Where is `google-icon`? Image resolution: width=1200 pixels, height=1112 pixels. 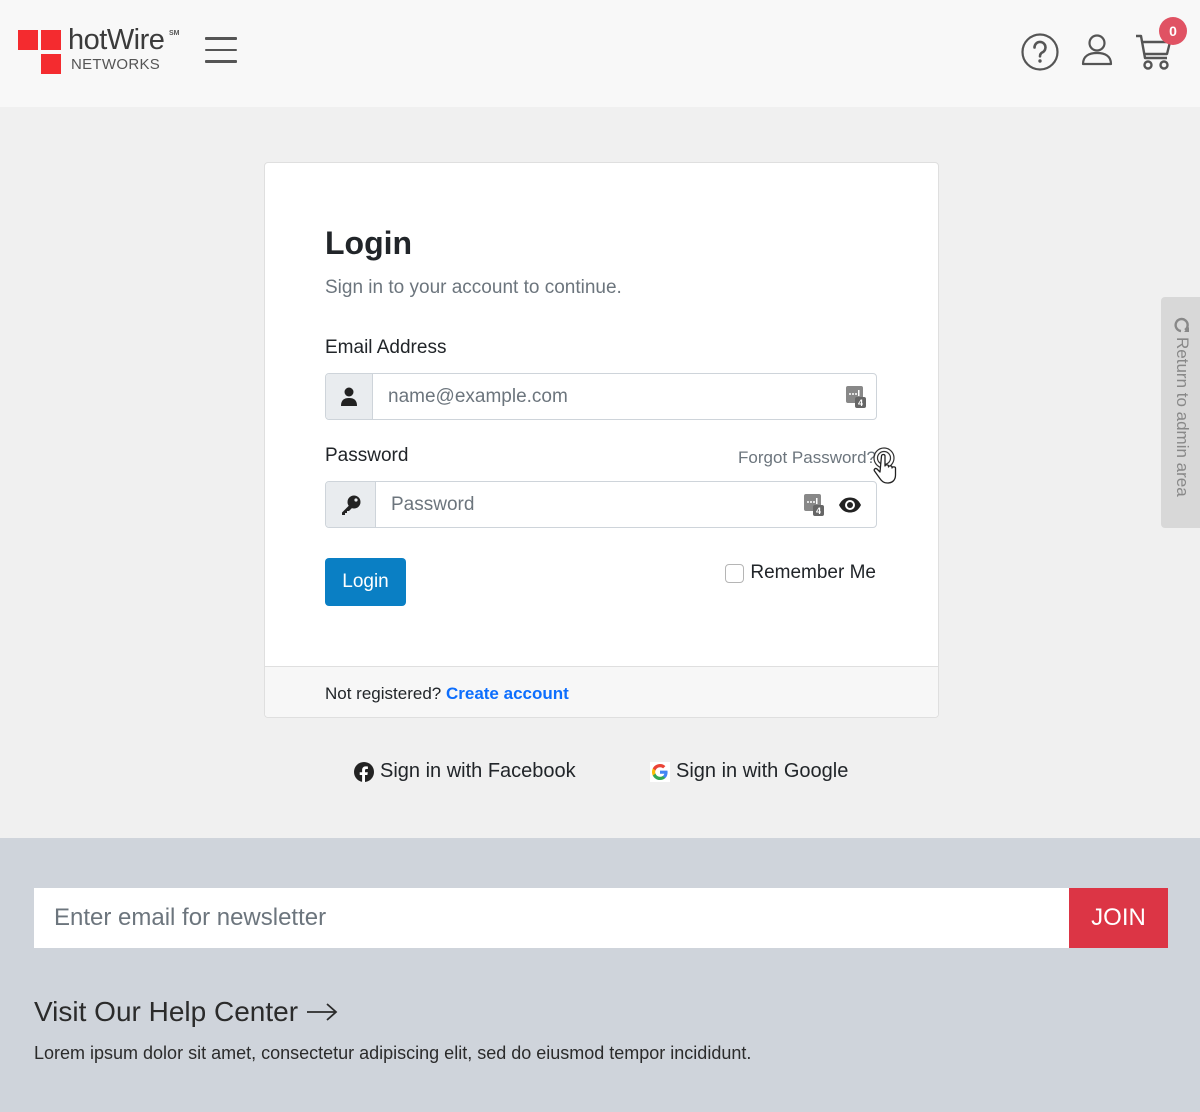 google-icon is located at coordinates (660, 771).